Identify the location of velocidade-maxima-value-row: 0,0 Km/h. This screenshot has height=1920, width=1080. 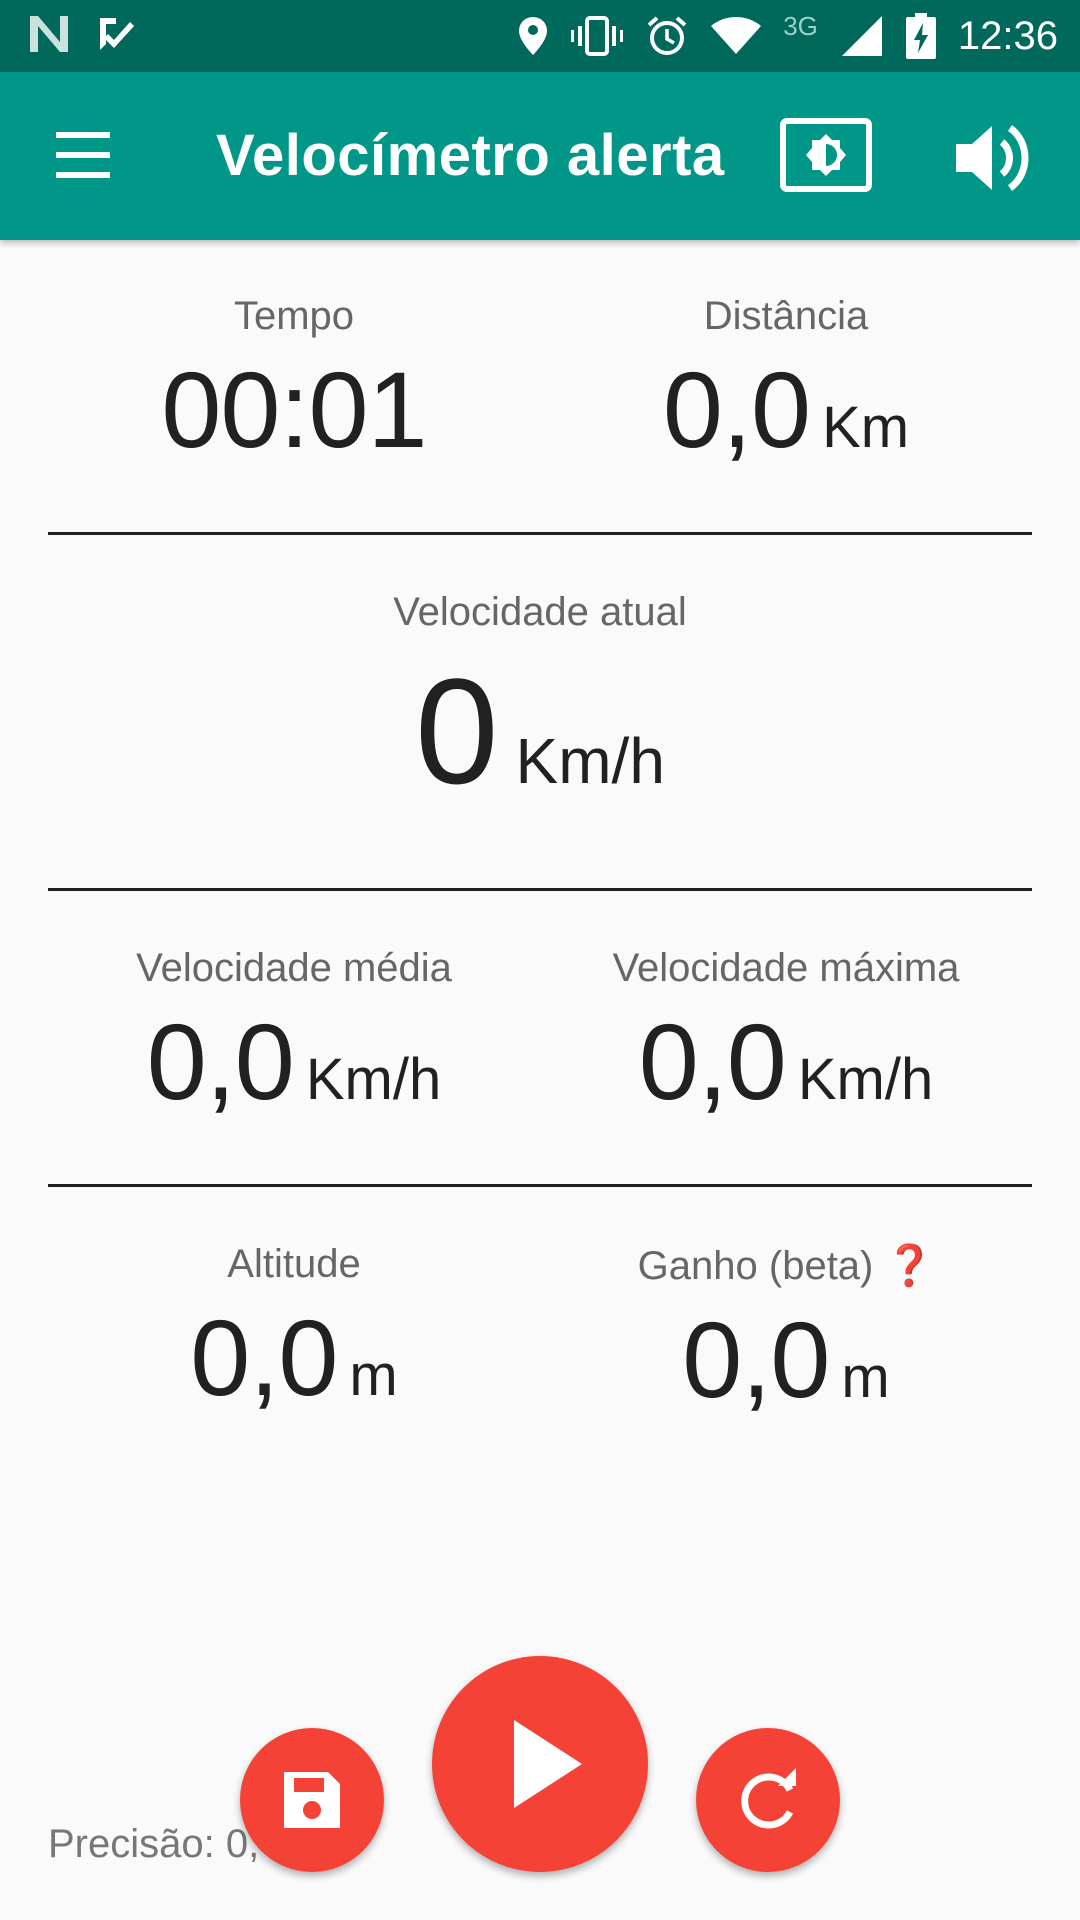
(786, 1061).